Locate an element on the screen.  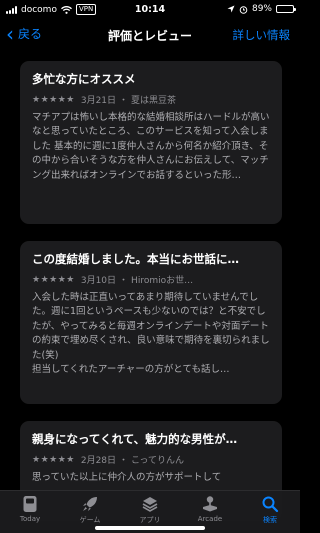
battery-percent: 89% is located at coordinates (261, 9).